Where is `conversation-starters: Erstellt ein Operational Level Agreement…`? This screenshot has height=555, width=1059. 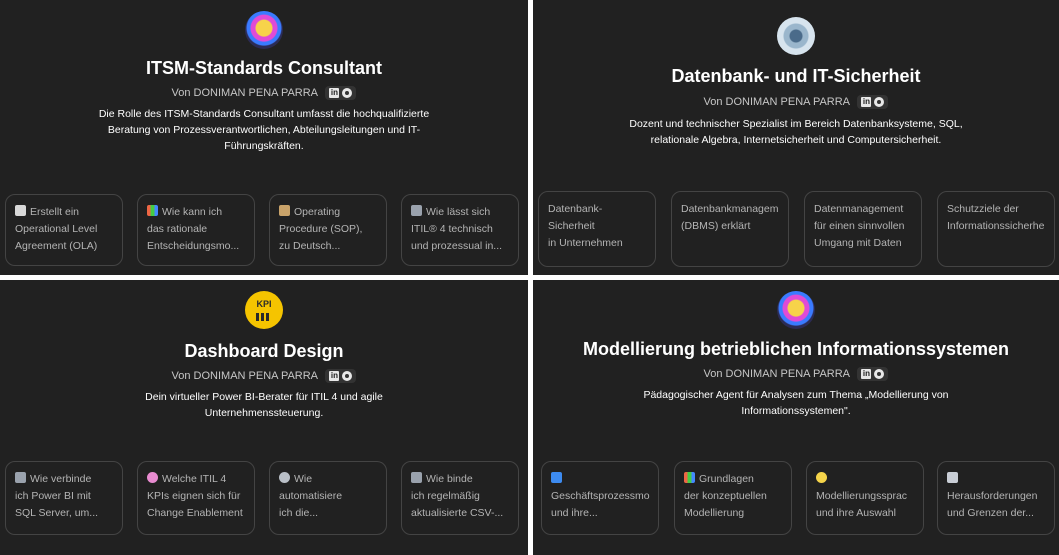 conversation-starters: Erstellt ein Operational Level Agreement… is located at coordinates (264, 231).